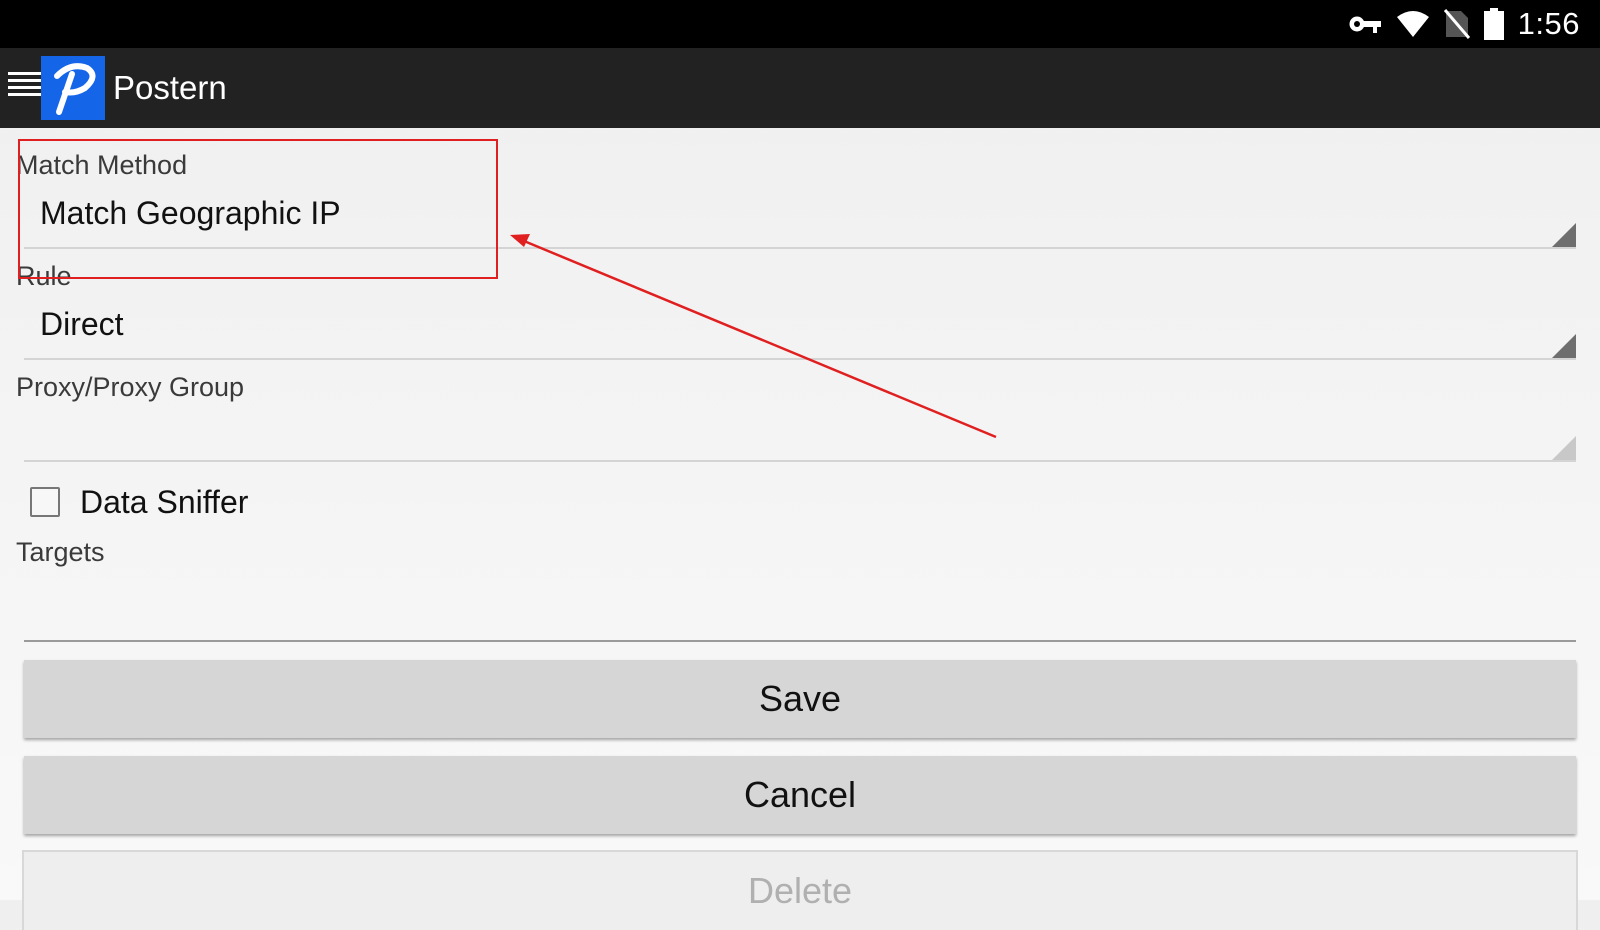 This screenshot has height=930, width=1600. Describe the element at coordinates (60, 552) in the screenshot. I see `targets-label: Targets` at that location.